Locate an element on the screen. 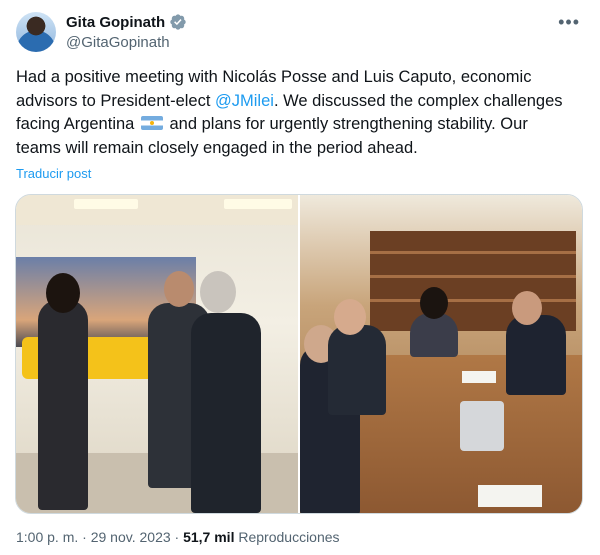 The image size is (600, 555). person-man-red-tie is located at coordinates (357, 370).